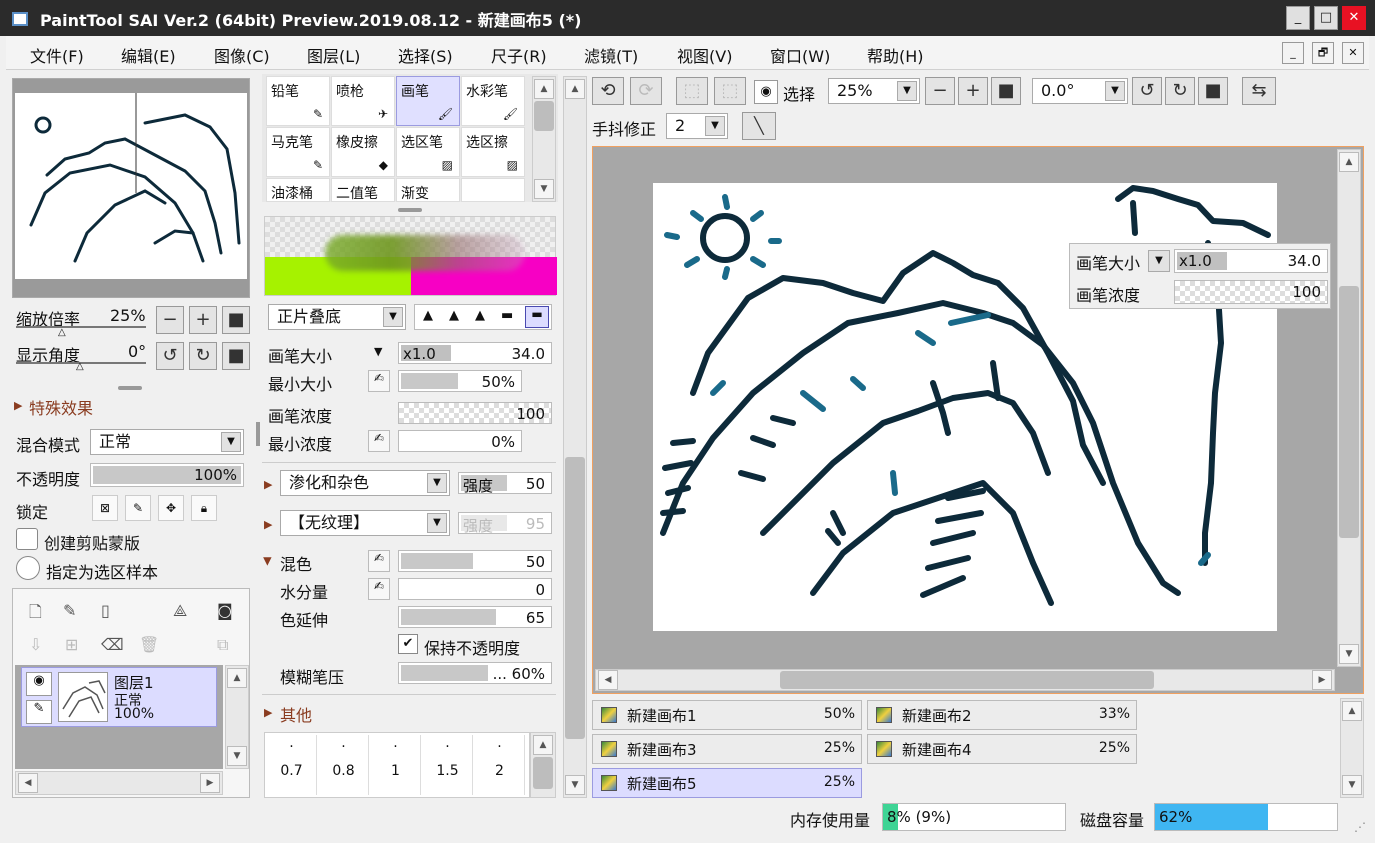 The height and width of the screenshot is (843, 1375). Describe the element at coordinates (730, 91) in the screenshot. I see `invert-selection-button: ⬚` at that location.